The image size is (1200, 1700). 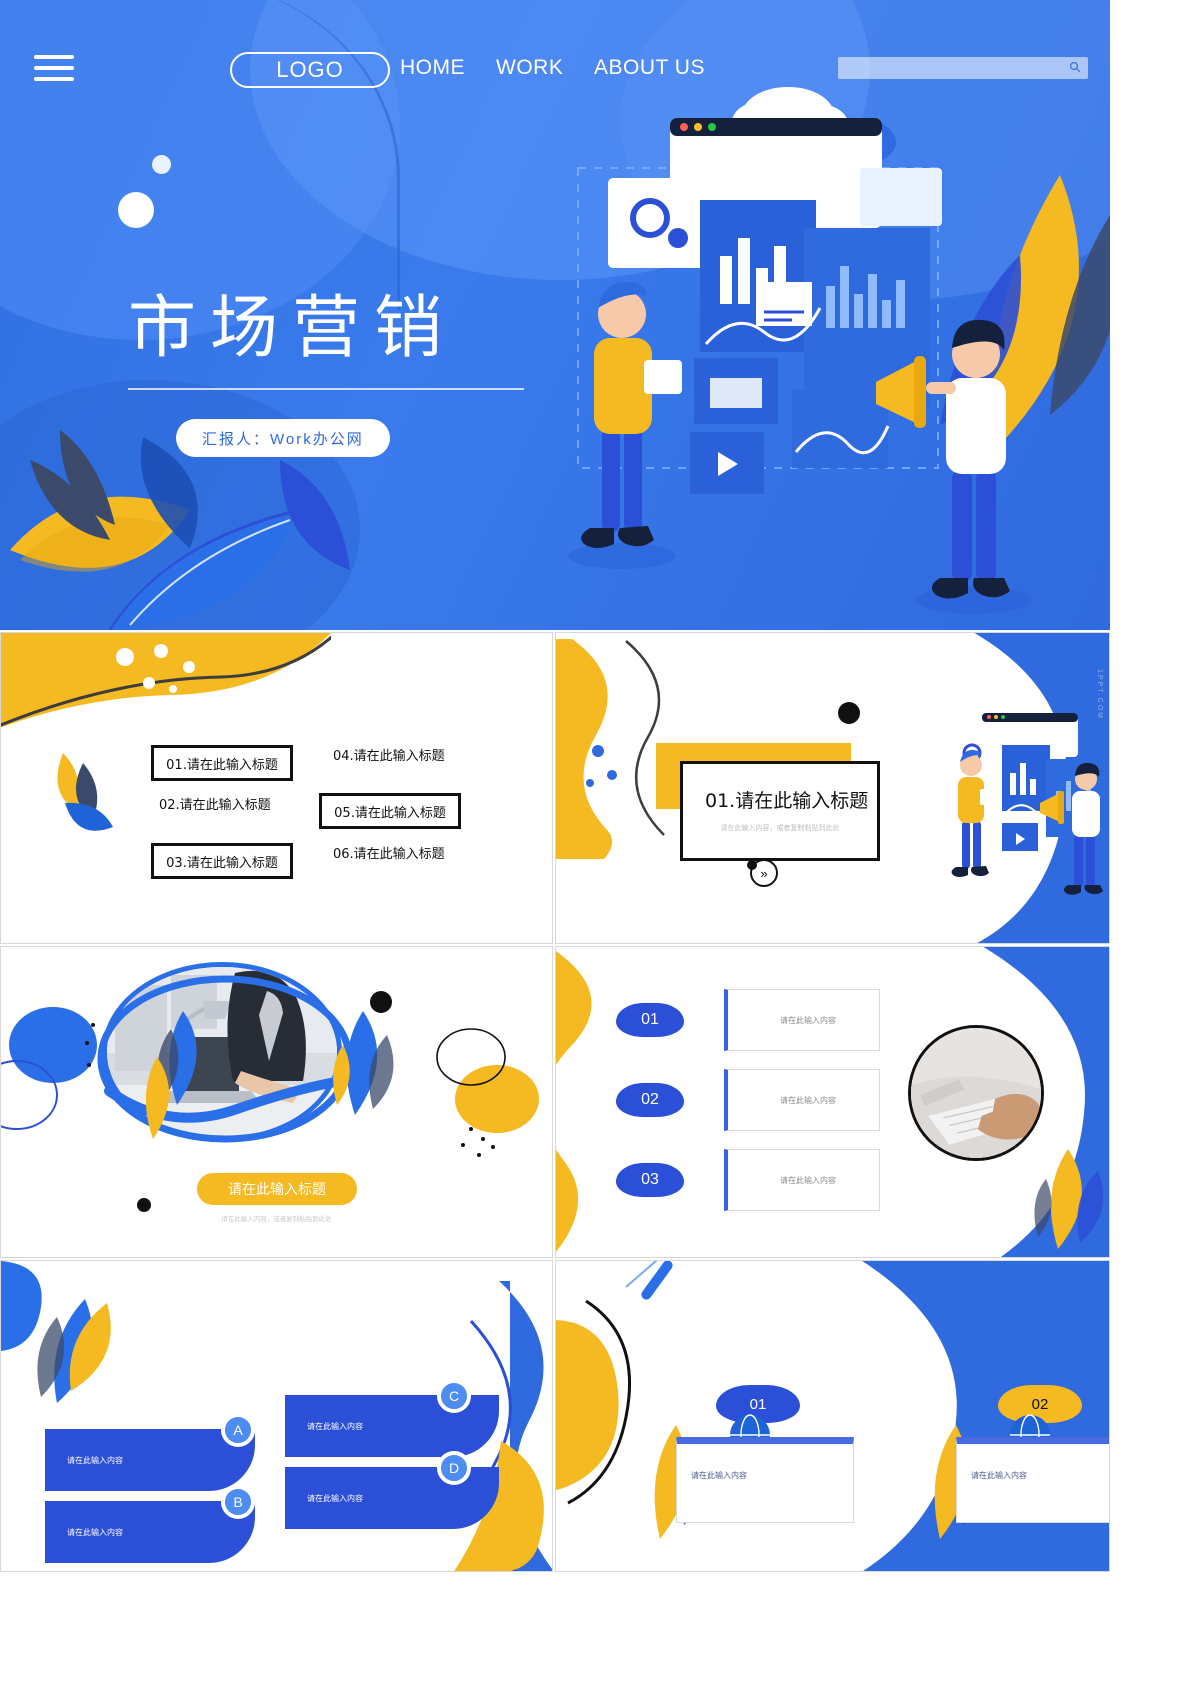 What do you see at coordinates (389, 852) in the screenshot?
I see `list-item: 06.请在此输入标题` at bounding box center [389, 852].